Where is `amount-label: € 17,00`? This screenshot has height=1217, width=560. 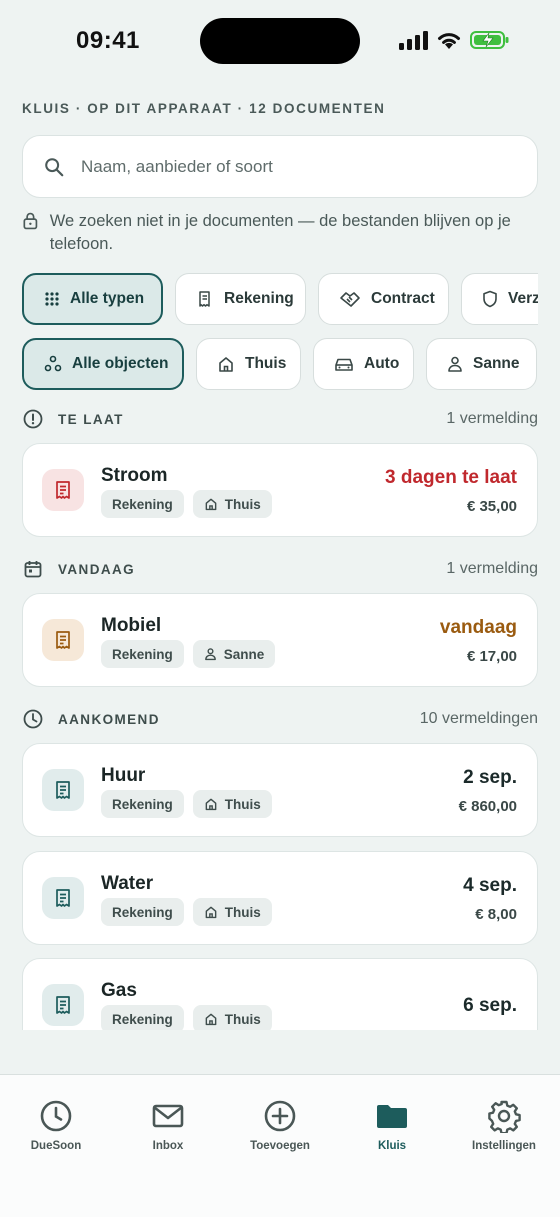 amount-label: € 17,00 is located at coordinates (491, 656).